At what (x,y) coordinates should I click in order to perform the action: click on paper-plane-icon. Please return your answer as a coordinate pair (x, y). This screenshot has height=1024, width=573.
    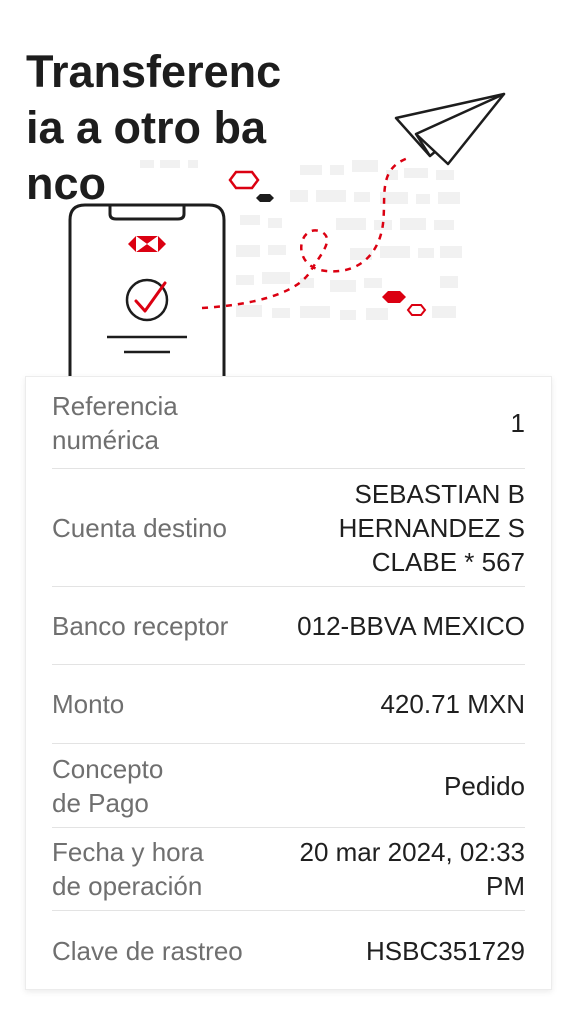
    Looking at the image, I should click on (450, 129).